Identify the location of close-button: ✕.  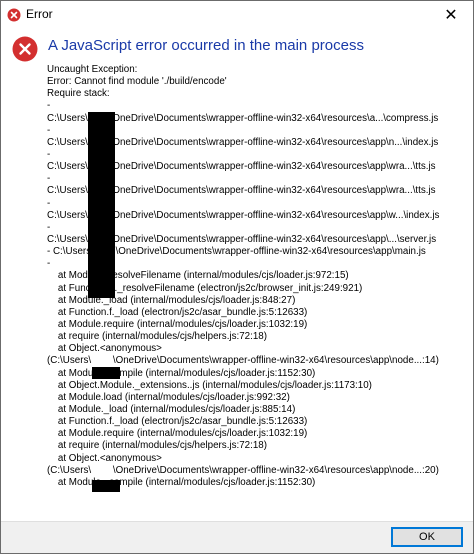
(451, 15).